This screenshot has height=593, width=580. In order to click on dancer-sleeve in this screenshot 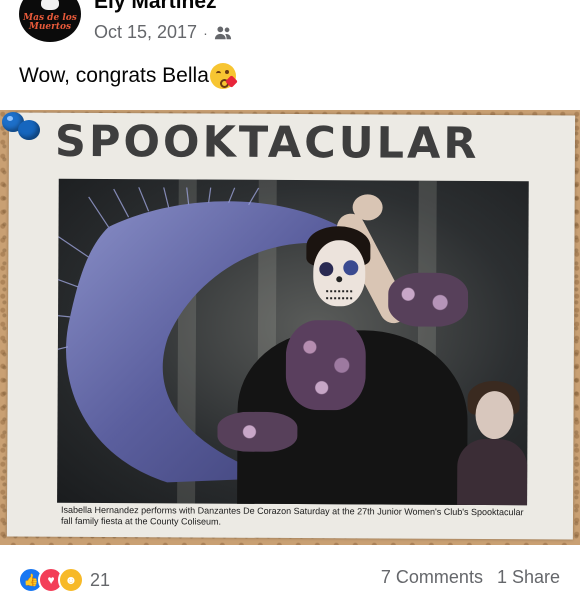, I will do `click(428, 299)`.